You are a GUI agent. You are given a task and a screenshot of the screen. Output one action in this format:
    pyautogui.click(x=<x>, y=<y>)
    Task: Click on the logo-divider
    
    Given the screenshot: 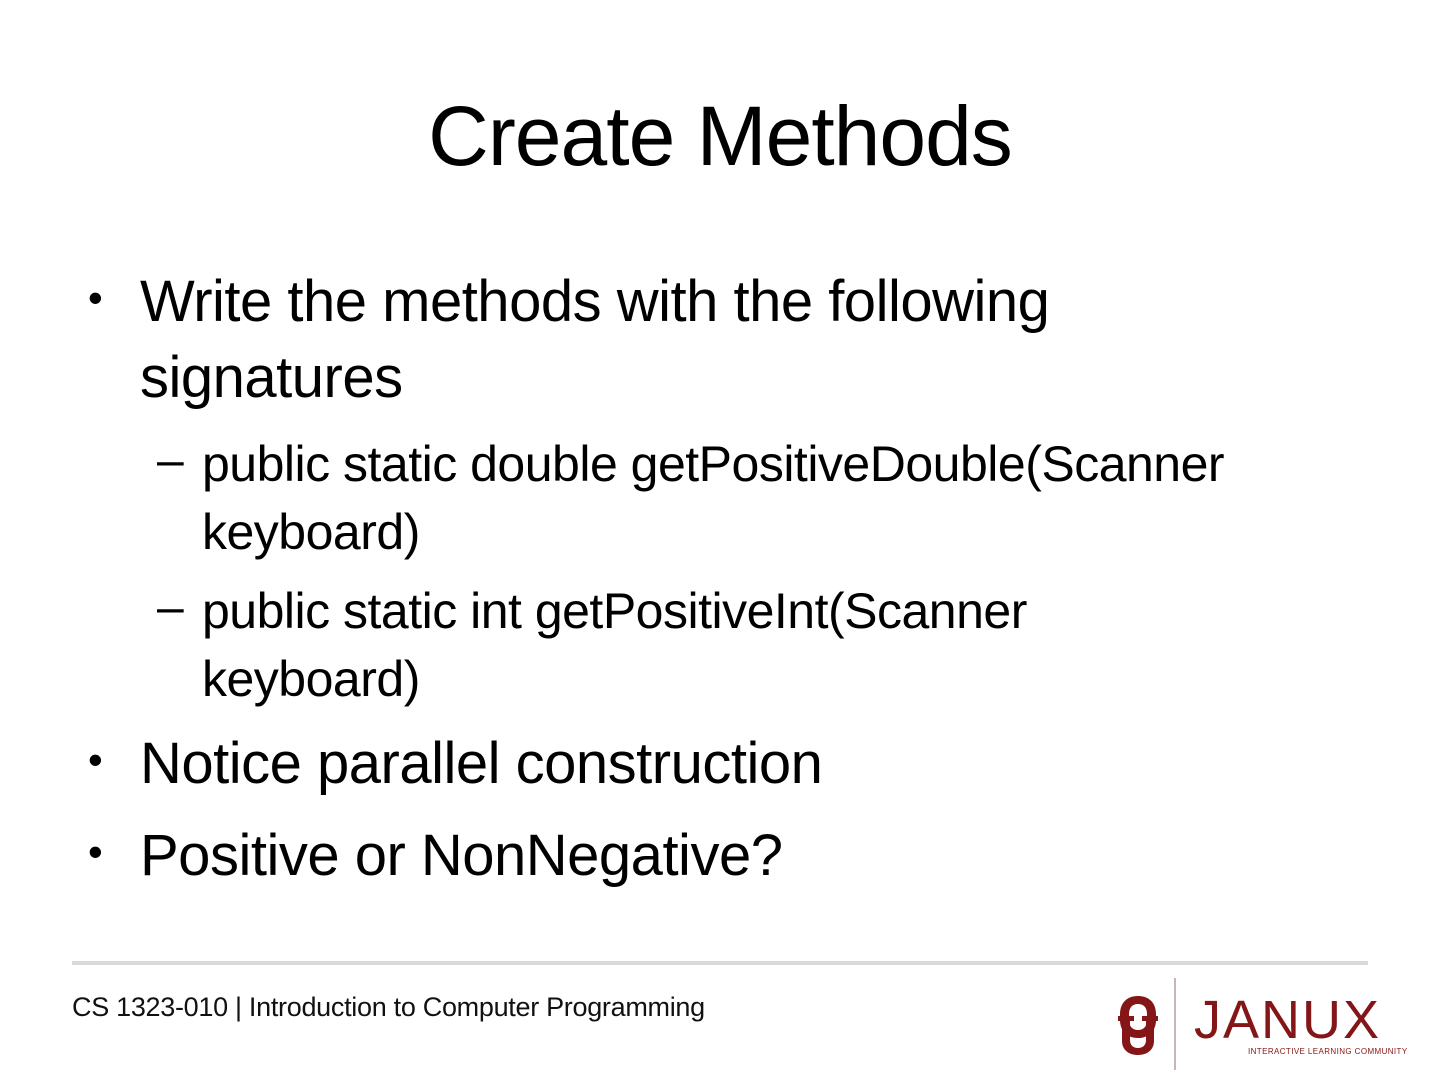 What is the action you would take?
    pyautogui.click(x=1175, y=1024)
    